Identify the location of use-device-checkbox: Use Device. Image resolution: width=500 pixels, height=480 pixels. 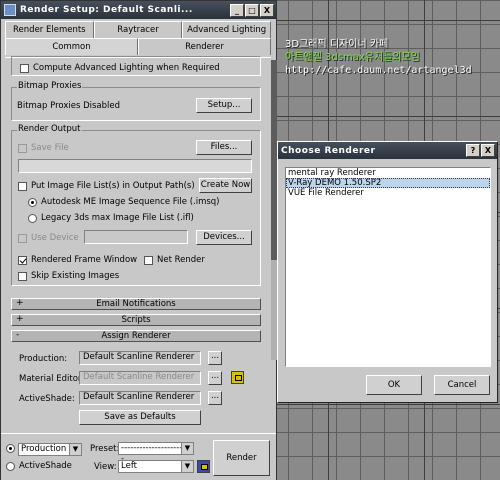
(48, 238).